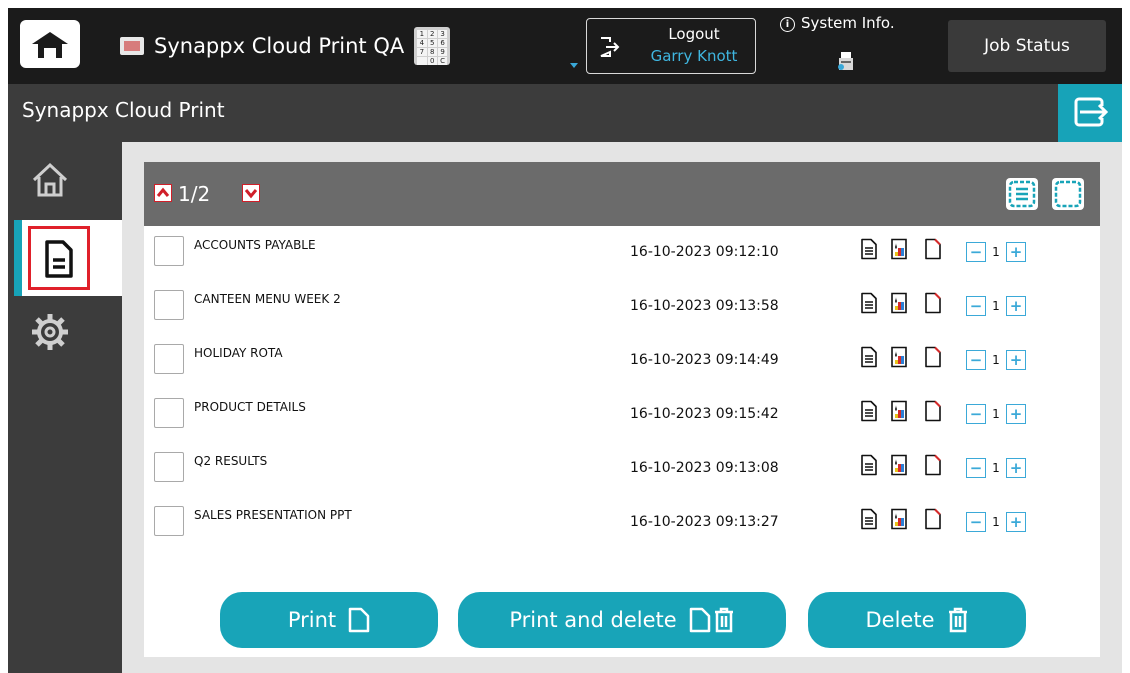  What do you see at coordinates (1022, 194) in the screenshot?
I see `select-all-button` at bounding box center [1022, 194].